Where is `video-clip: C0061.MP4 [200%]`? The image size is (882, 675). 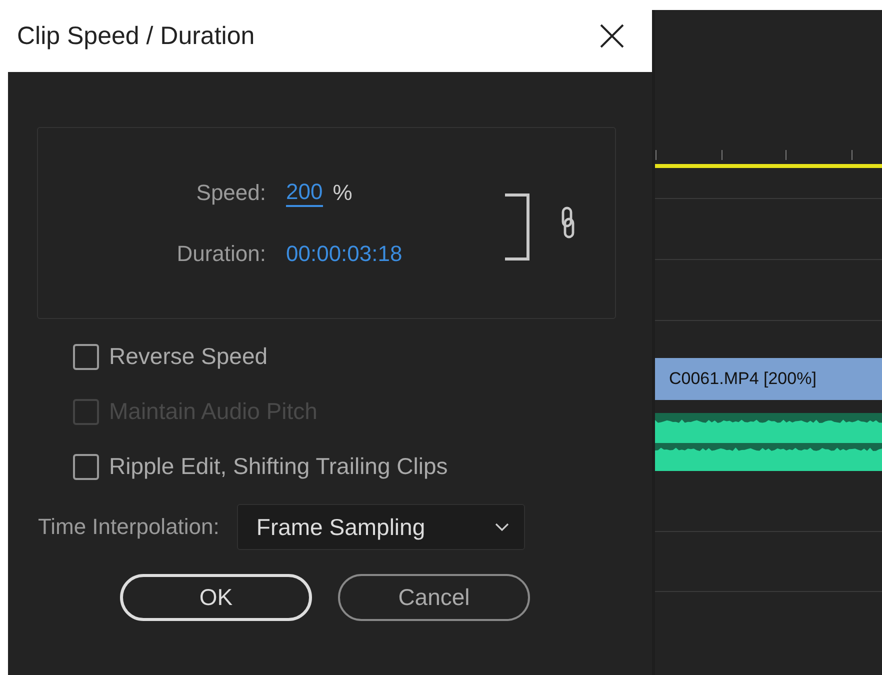 video-clip: C0061.MP4 [200%] is located at coordinates (768, 379).